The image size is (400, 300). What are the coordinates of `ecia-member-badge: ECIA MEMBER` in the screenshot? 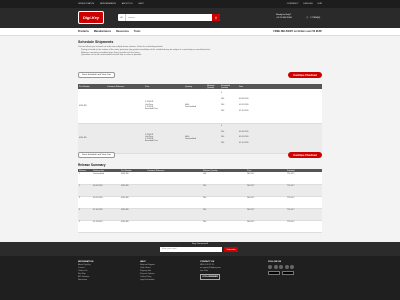 It's located at (210, 277).